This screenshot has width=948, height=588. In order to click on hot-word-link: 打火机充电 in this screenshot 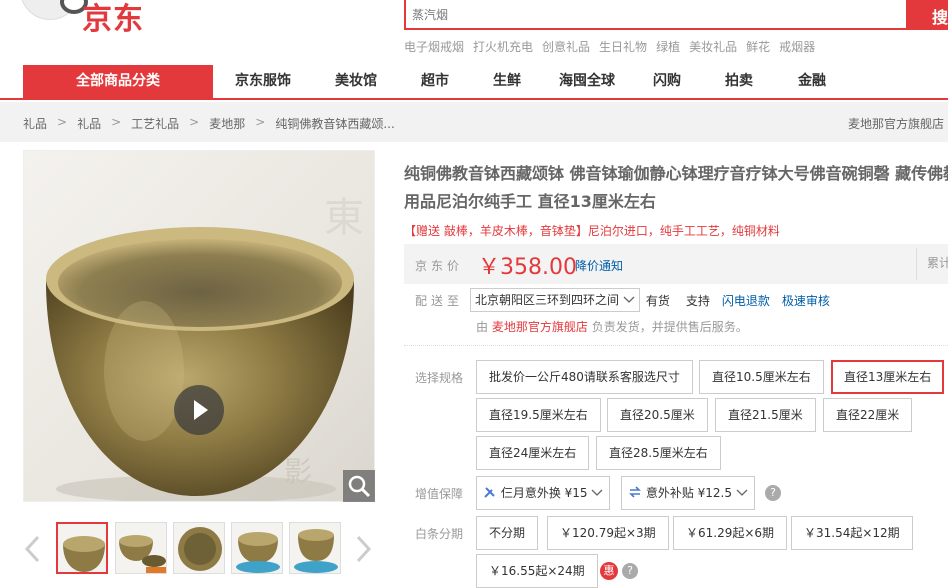, I will do `click(503, 47)`.